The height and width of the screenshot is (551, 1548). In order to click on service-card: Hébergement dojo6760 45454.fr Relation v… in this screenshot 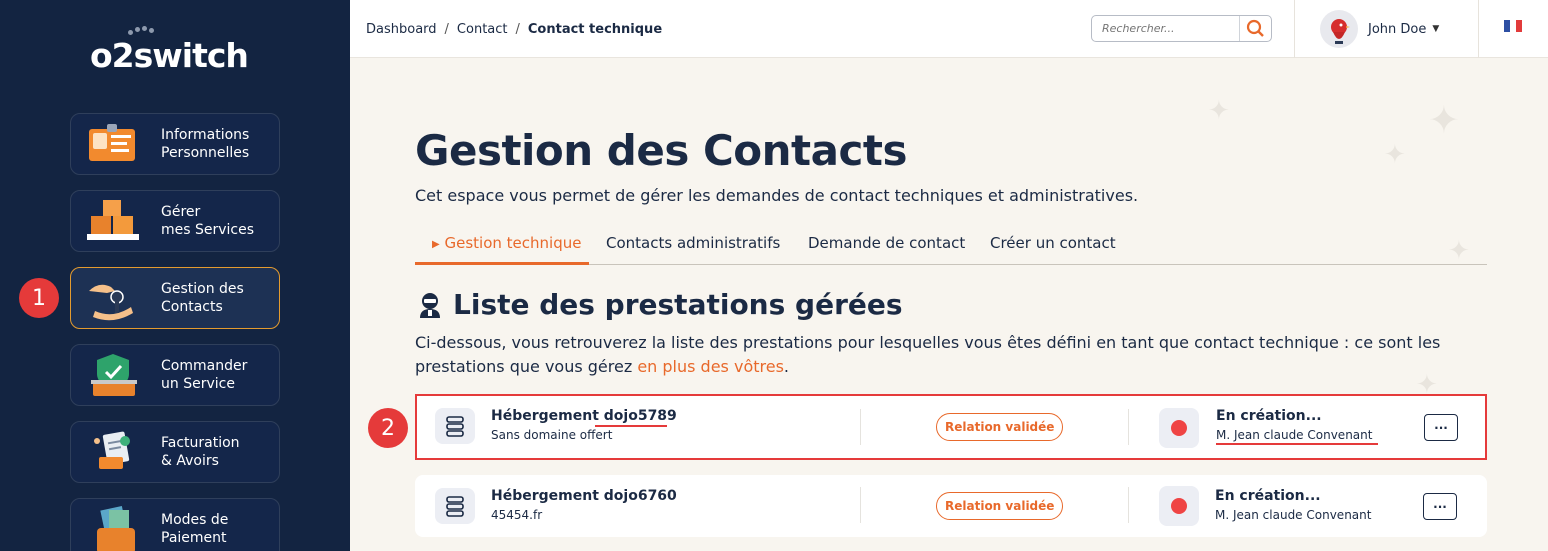, I will do `click(951, 506)`.